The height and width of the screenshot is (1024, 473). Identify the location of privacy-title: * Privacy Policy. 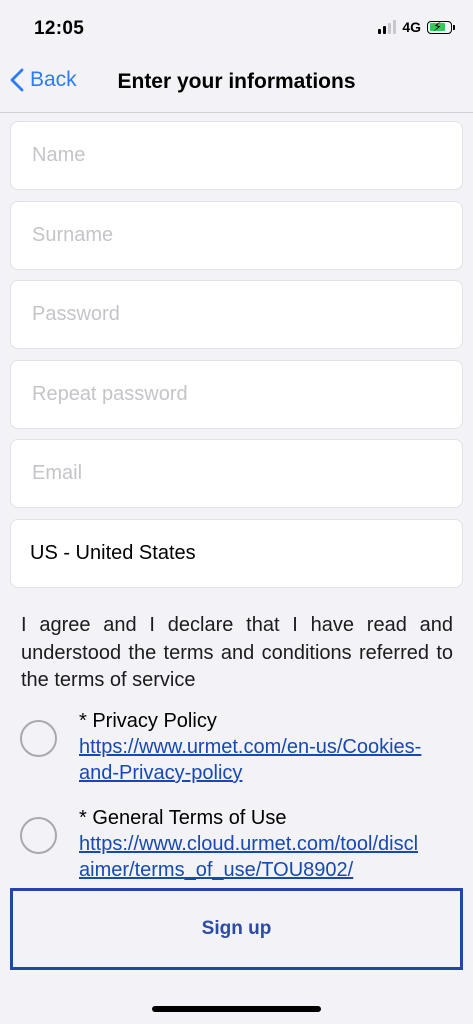
(148, 721).